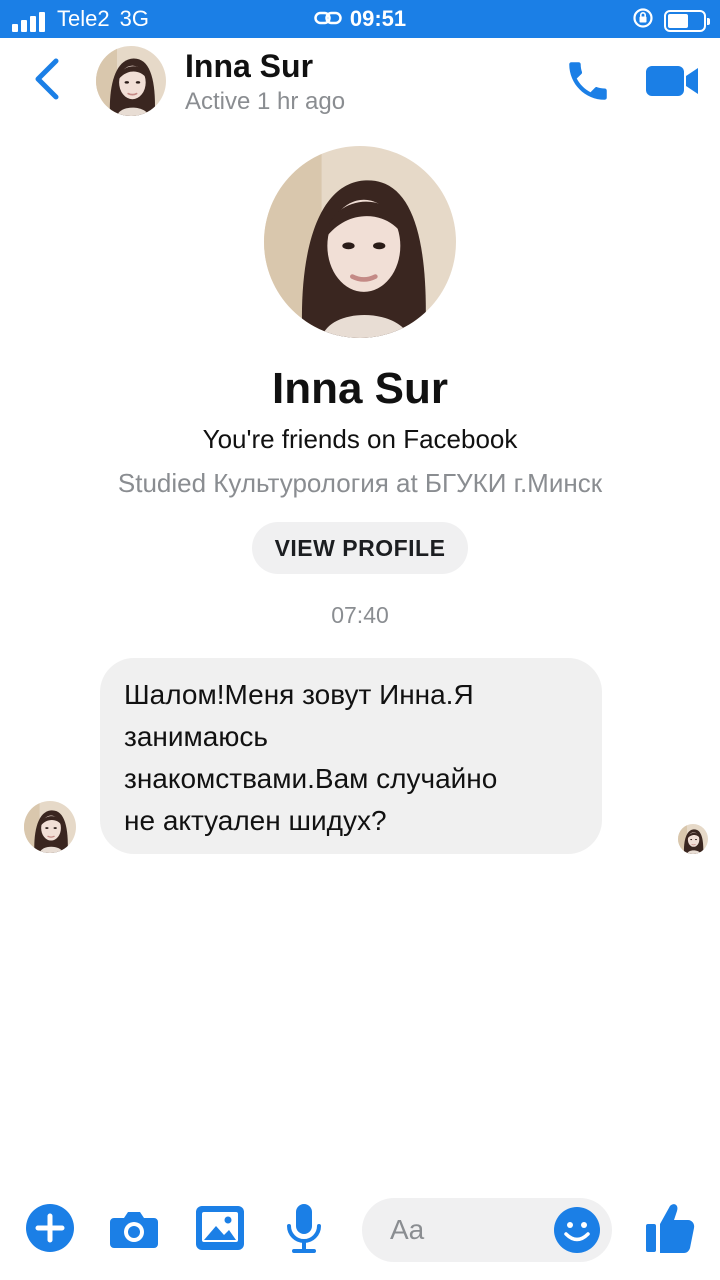  I want to click on video-call-button, so click(673, 81).